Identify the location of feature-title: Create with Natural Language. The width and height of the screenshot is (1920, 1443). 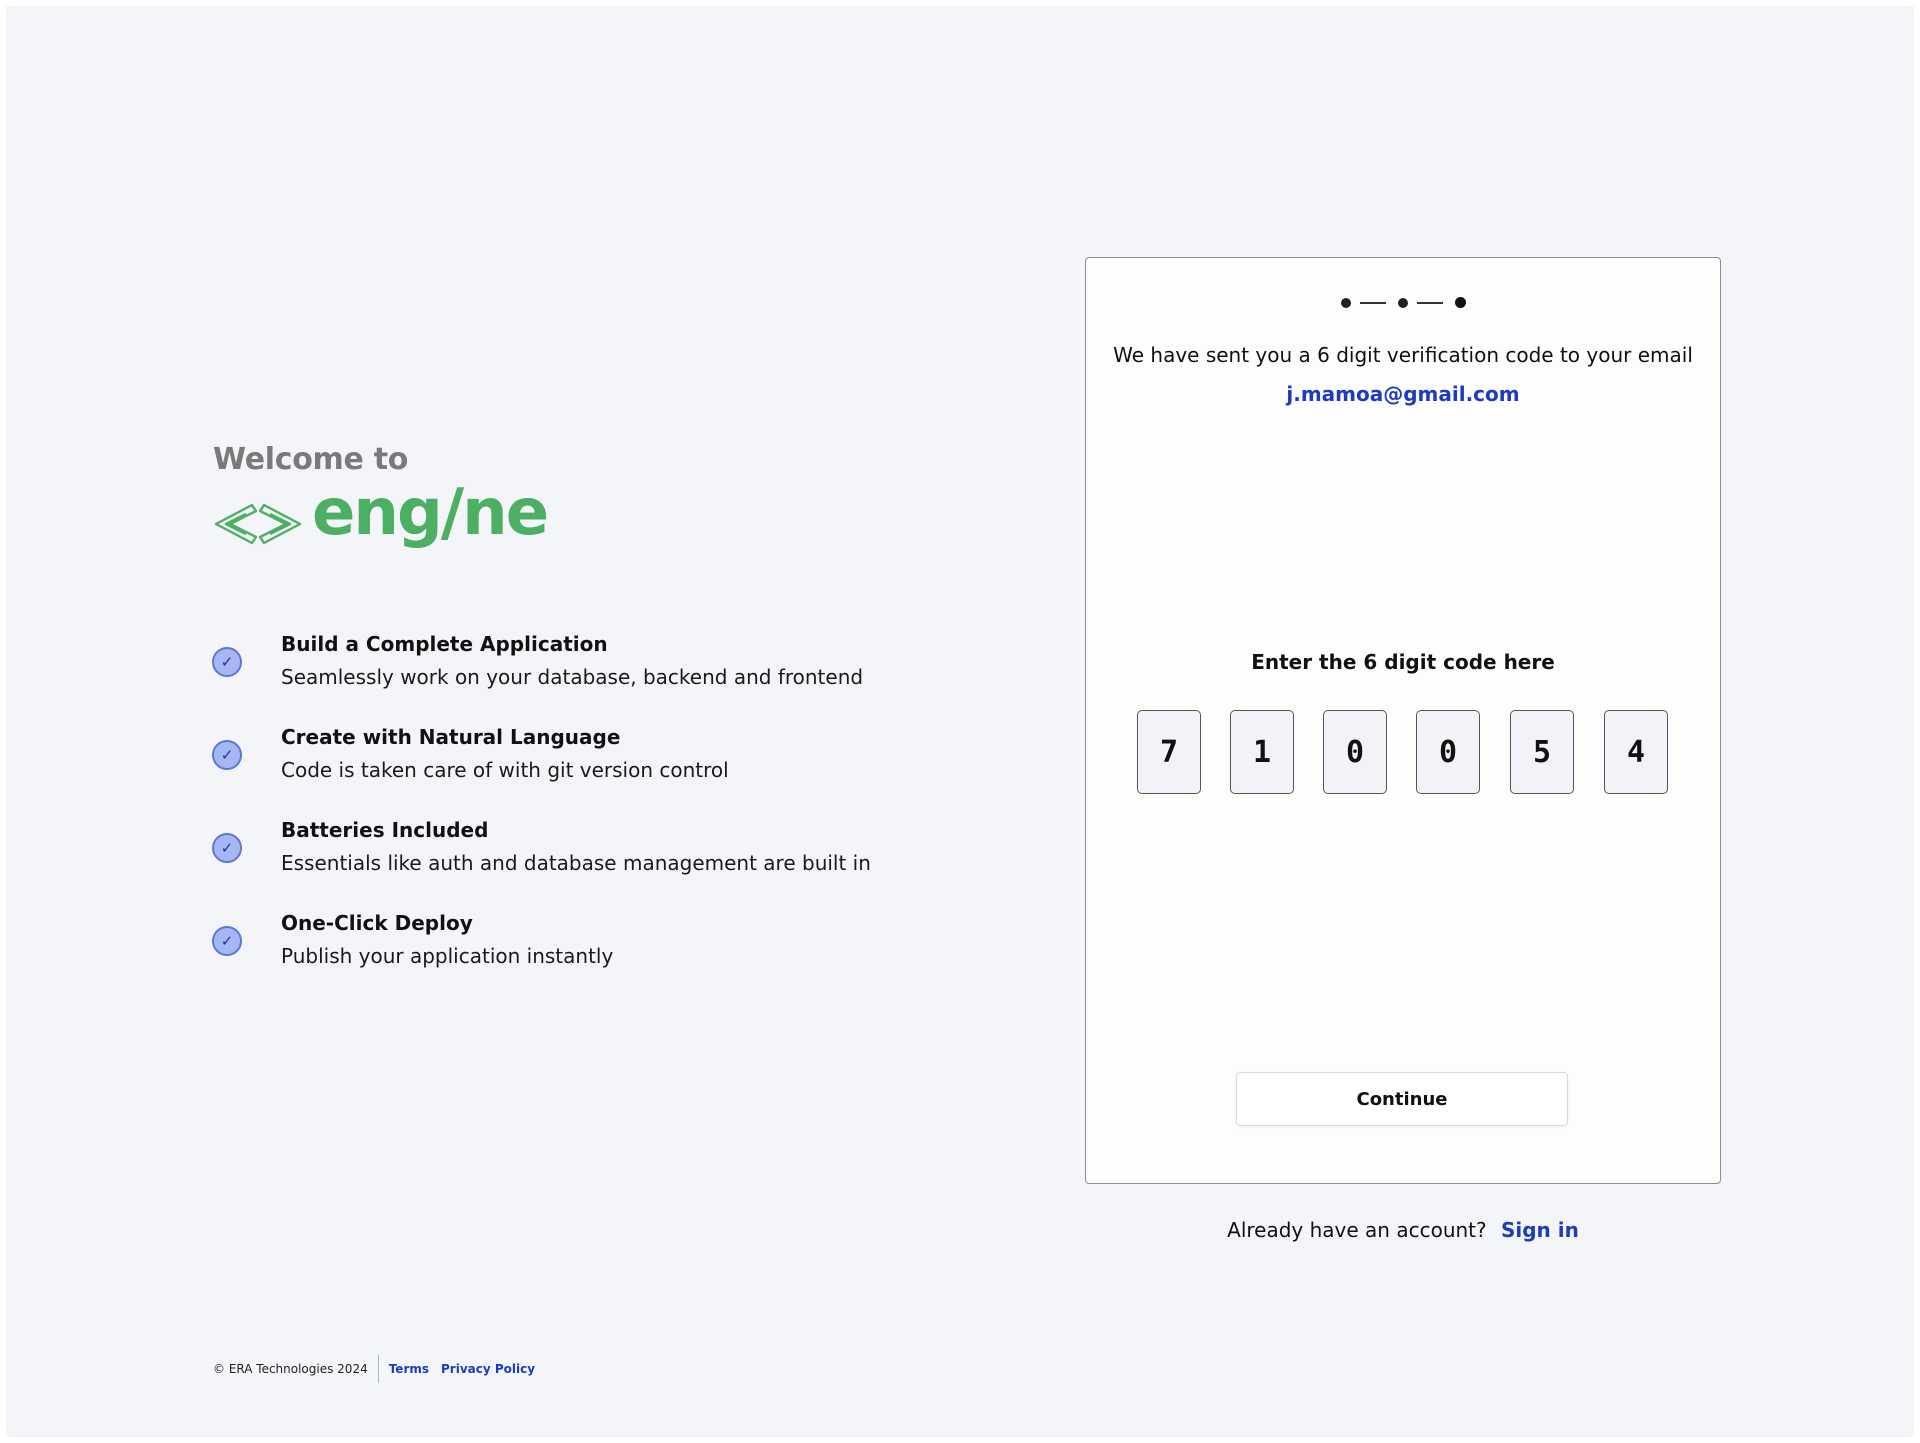
(451, 737).